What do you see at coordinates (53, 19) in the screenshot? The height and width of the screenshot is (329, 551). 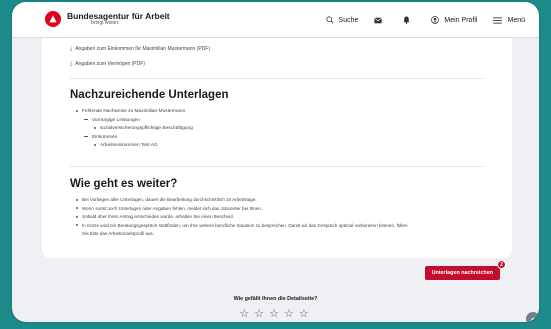 I see `logo-icon` at bounding box center [53, 19].